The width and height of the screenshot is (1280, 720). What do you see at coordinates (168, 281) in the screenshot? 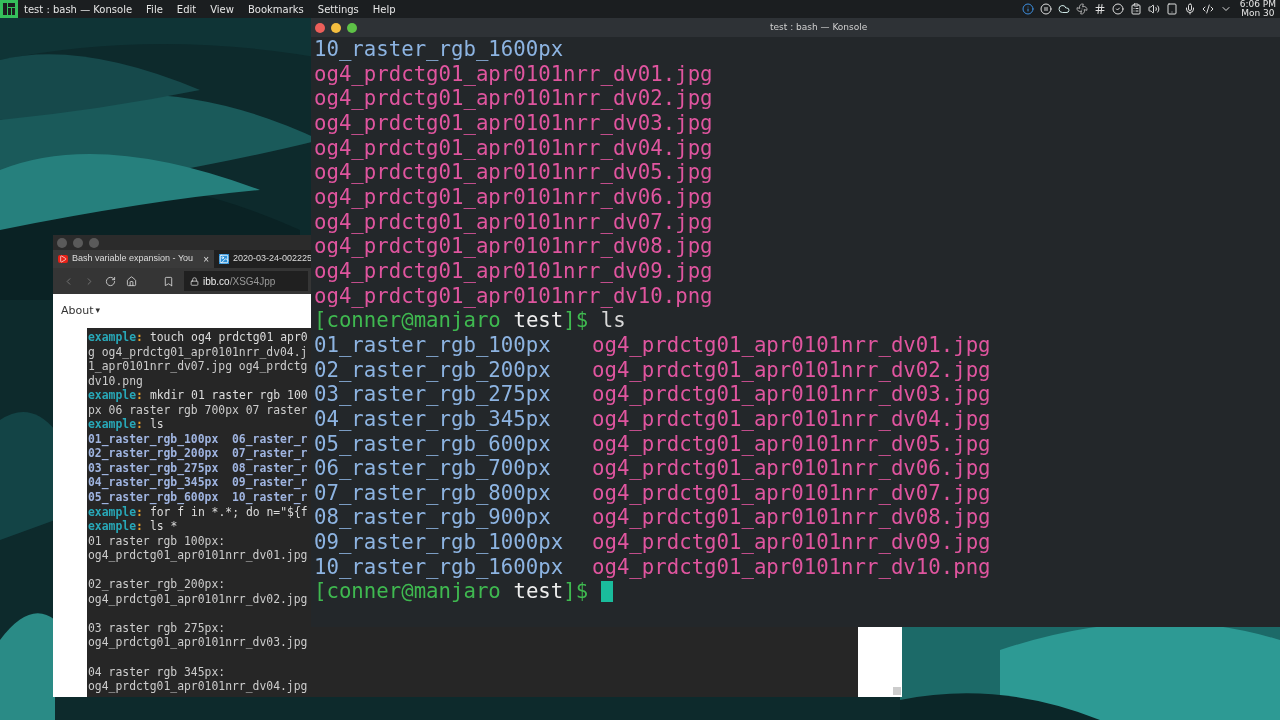
I see `bookmark-icon` at bounding box center [168, 281].